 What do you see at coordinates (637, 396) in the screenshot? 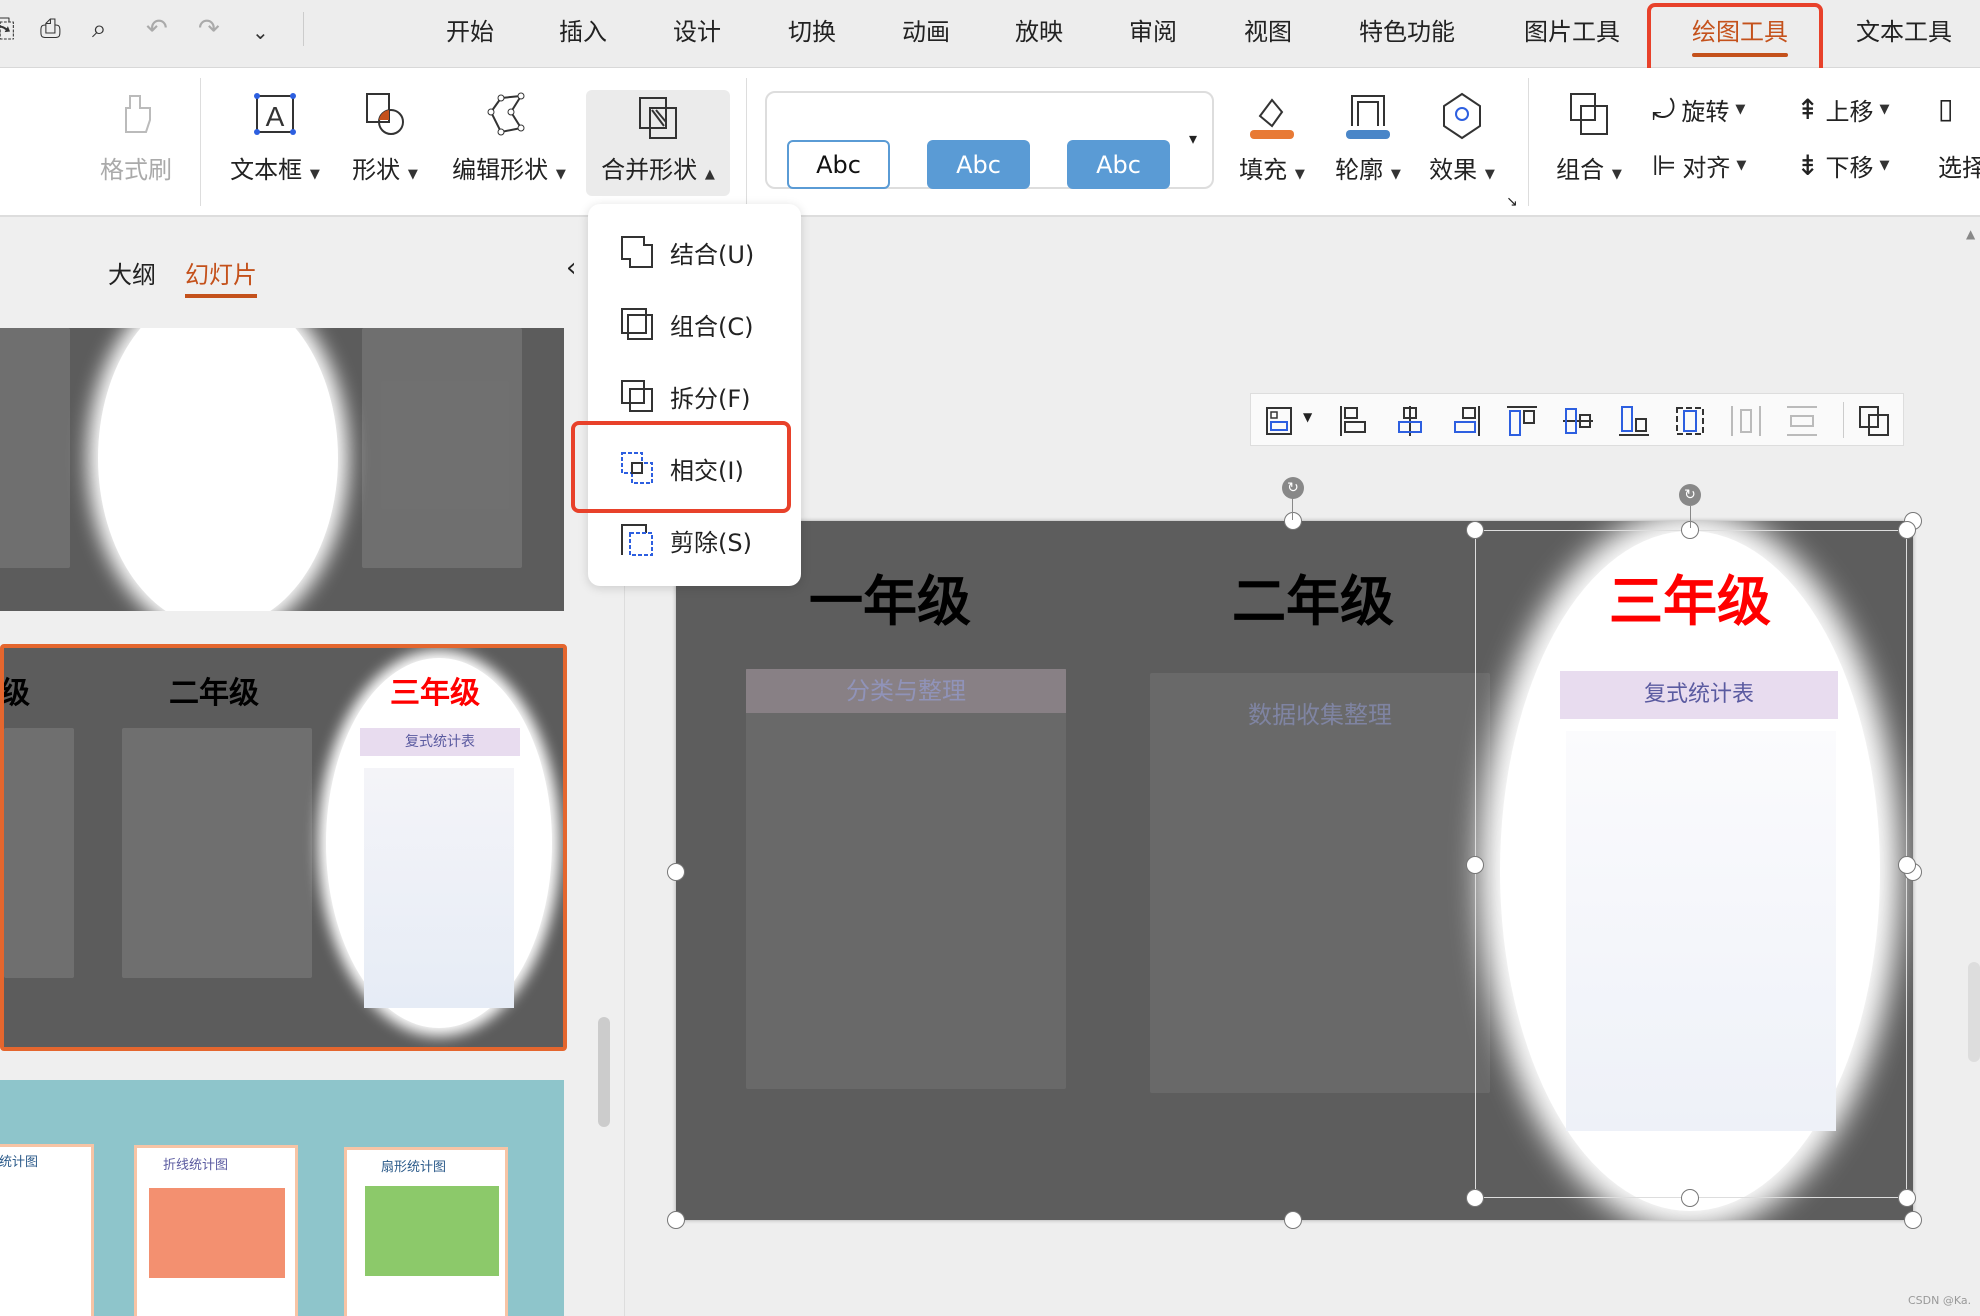
I see `fragment-icon` at bounding box center [637, 396].